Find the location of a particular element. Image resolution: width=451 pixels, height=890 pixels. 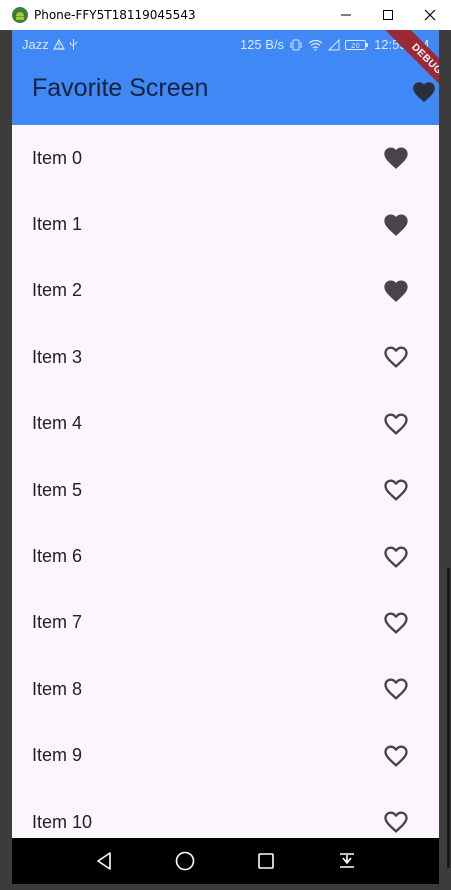

item-label: Item 9 is located at coordinates (57, 755).